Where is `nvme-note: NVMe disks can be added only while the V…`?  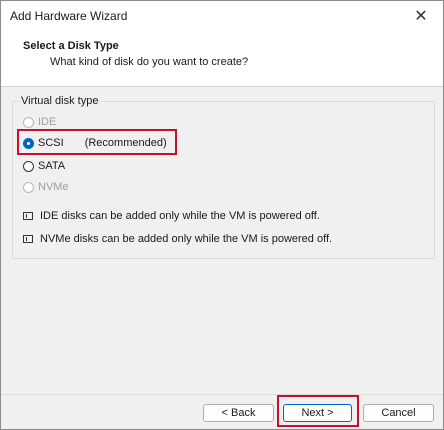 nvme-note: NVMe disks can be added only while the V… is located at coordinates (177, 239).